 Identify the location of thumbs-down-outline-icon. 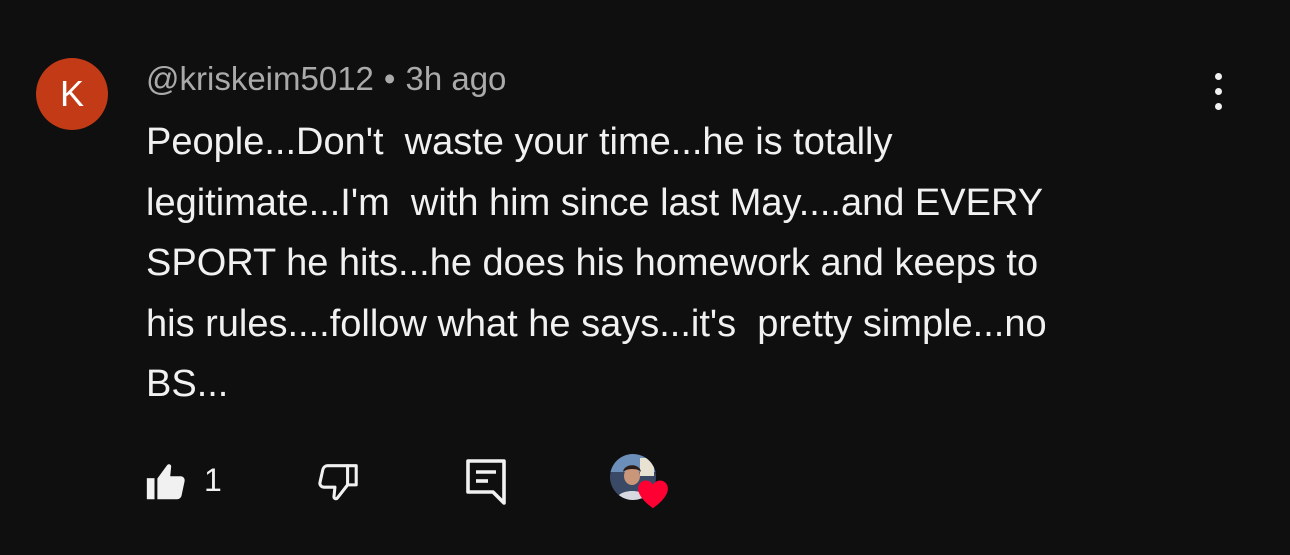
(338, 482).